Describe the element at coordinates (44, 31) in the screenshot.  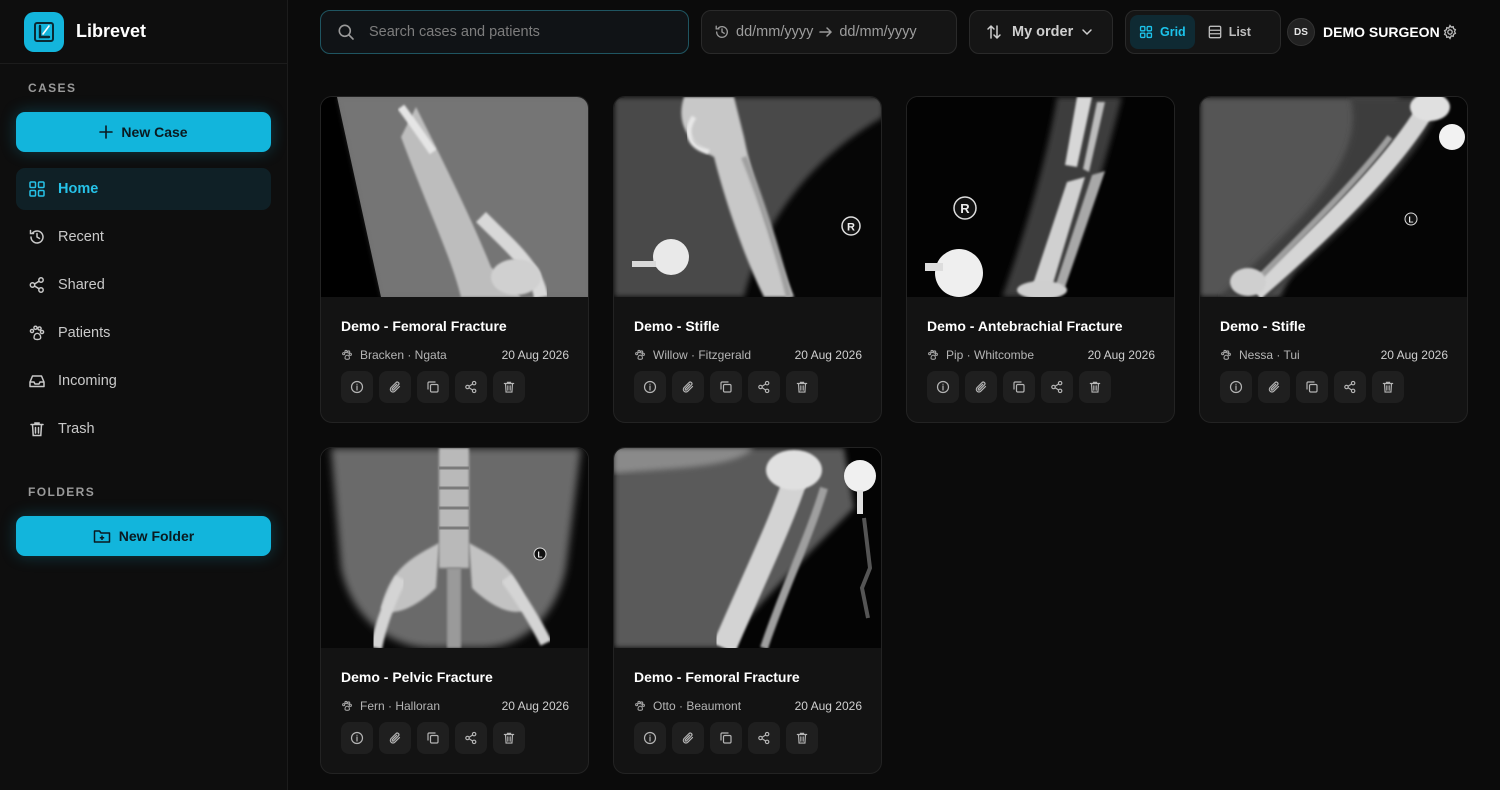
I see `logo-icon` at that location.